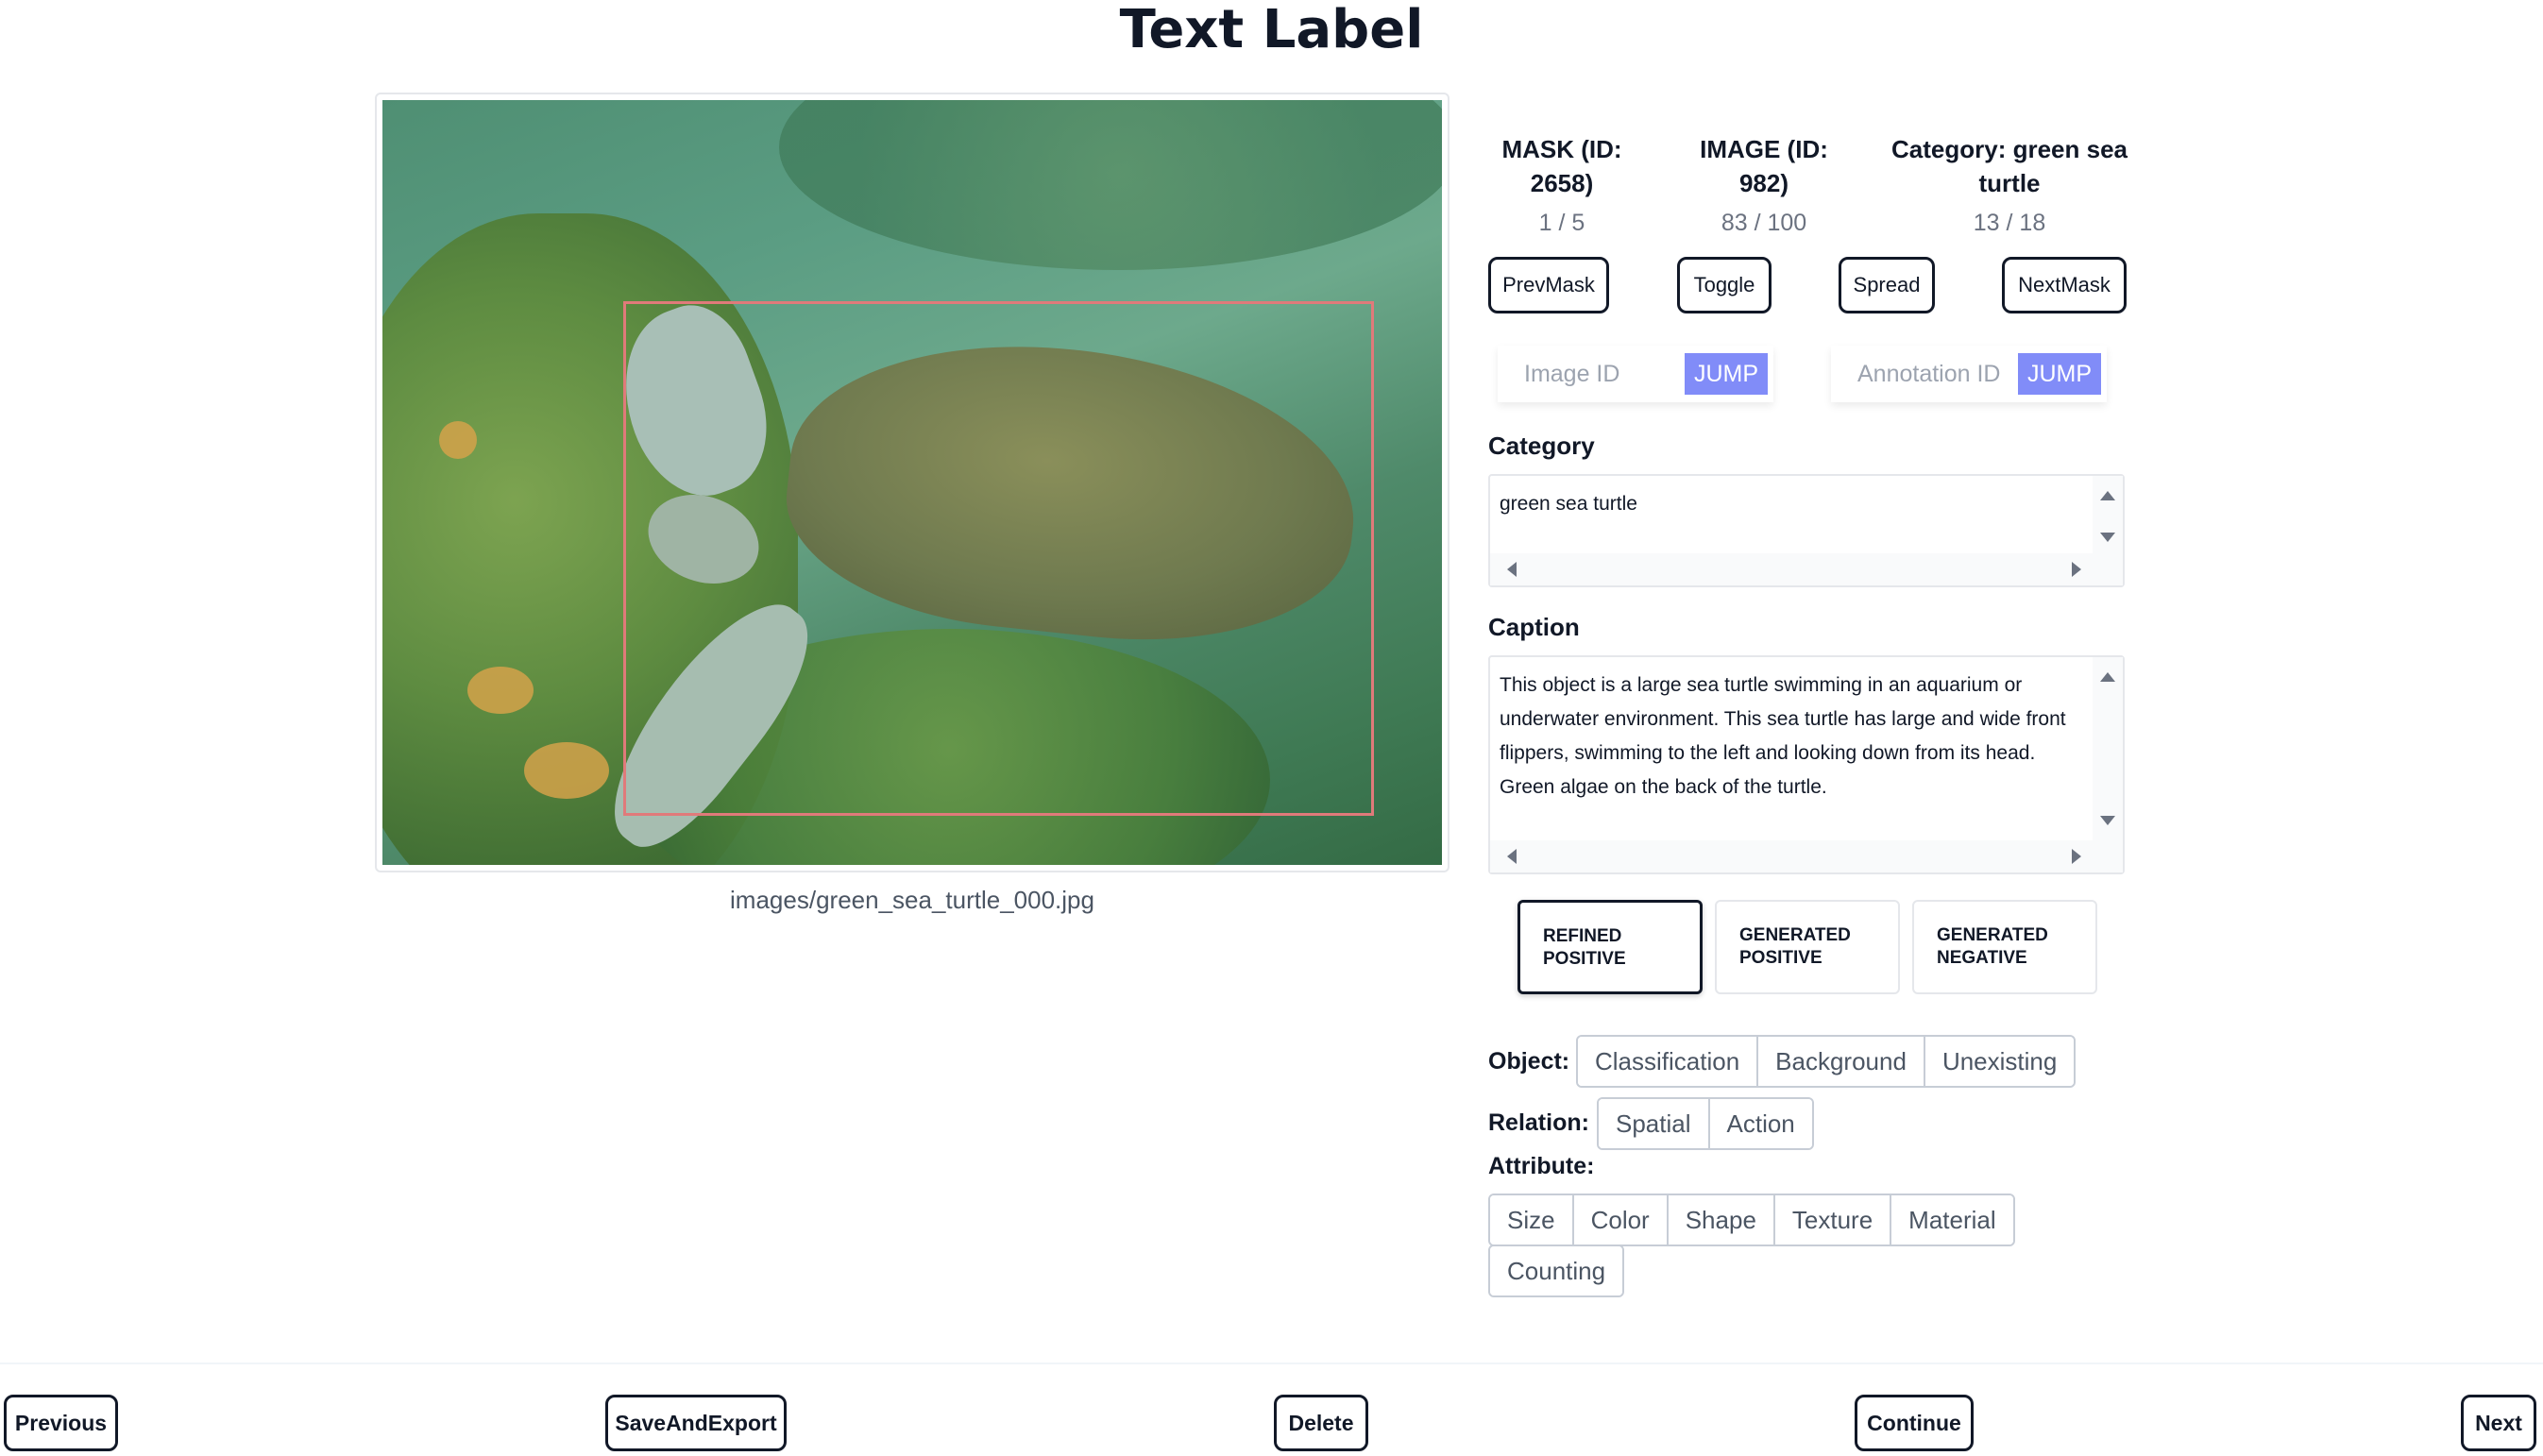  I want to click on mask-info-title: MASK (ID: 2658), so click(1561, 166).